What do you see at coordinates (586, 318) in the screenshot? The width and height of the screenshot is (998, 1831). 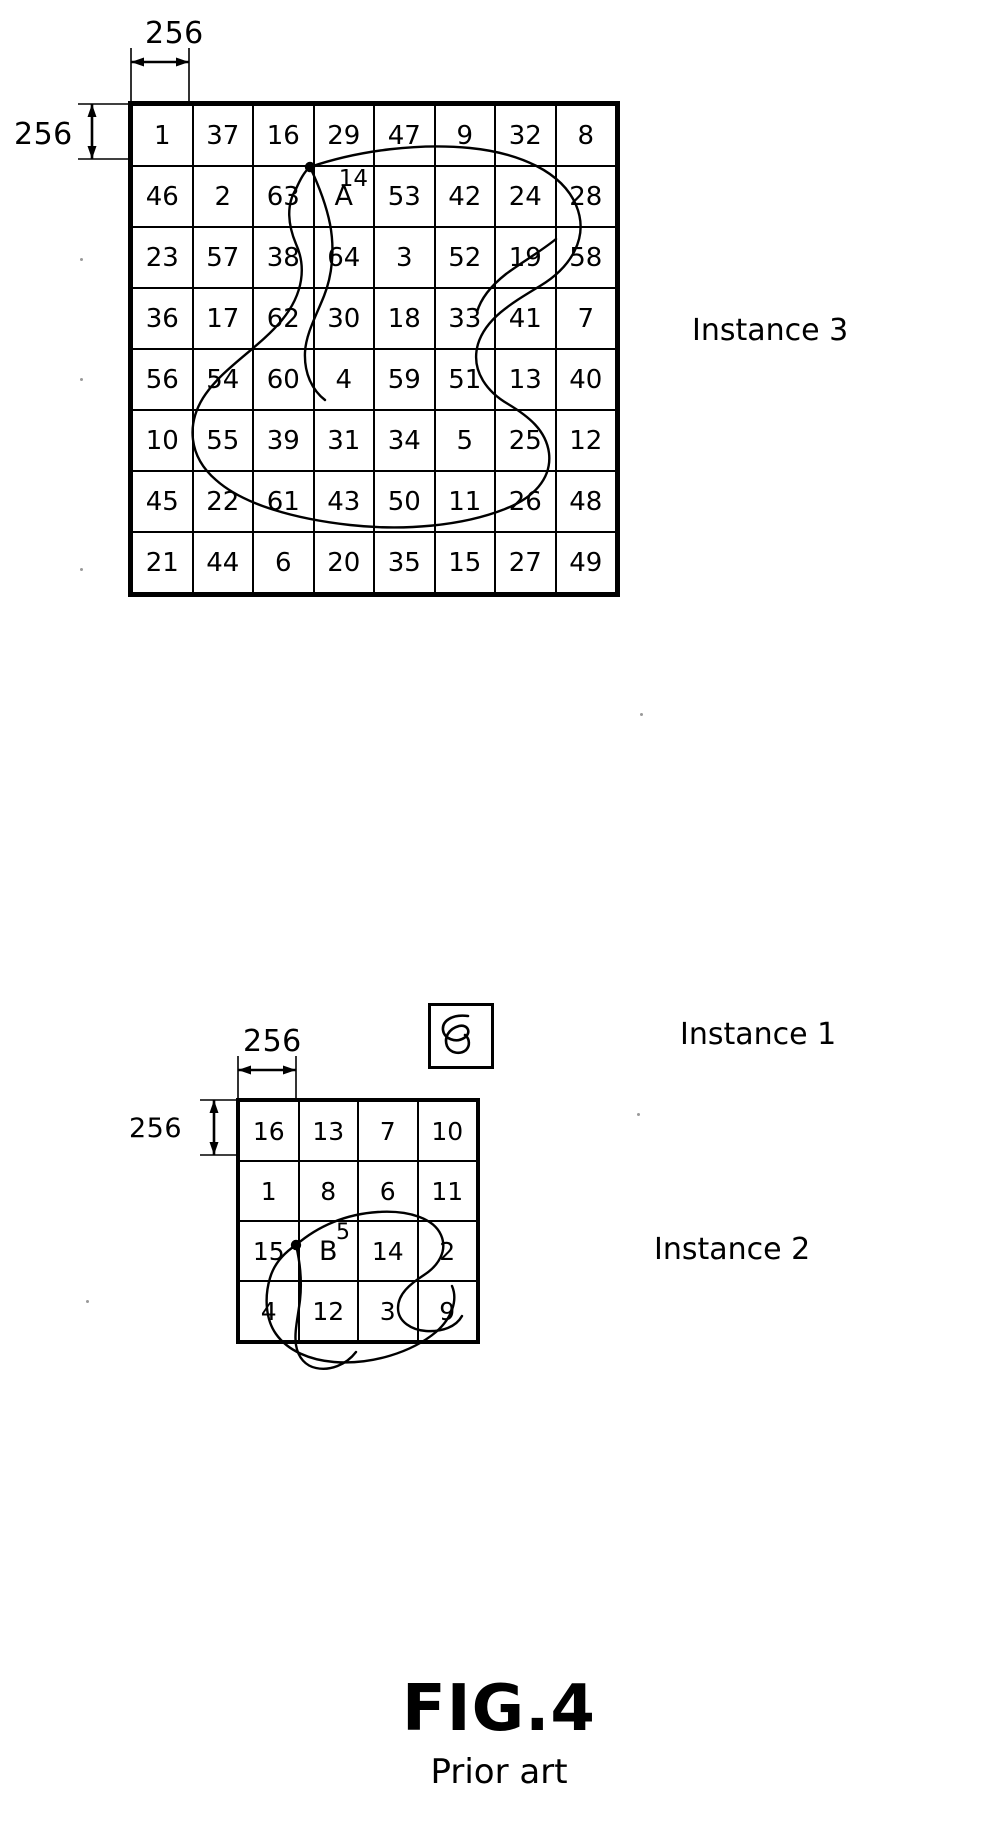 I see `grid-cell: 7` at bounding box center [586, 318].